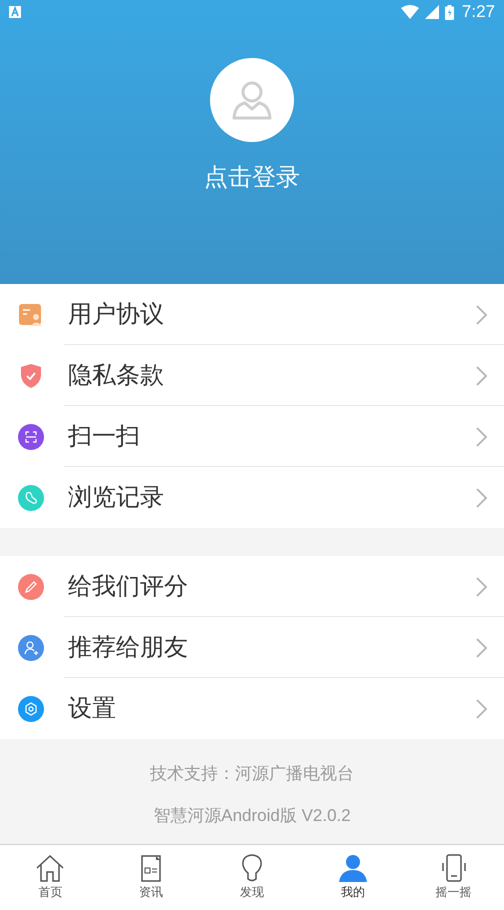 The width and height of the screenshot is (504, 910). I want to click on signal-icon, so click(431, 12).